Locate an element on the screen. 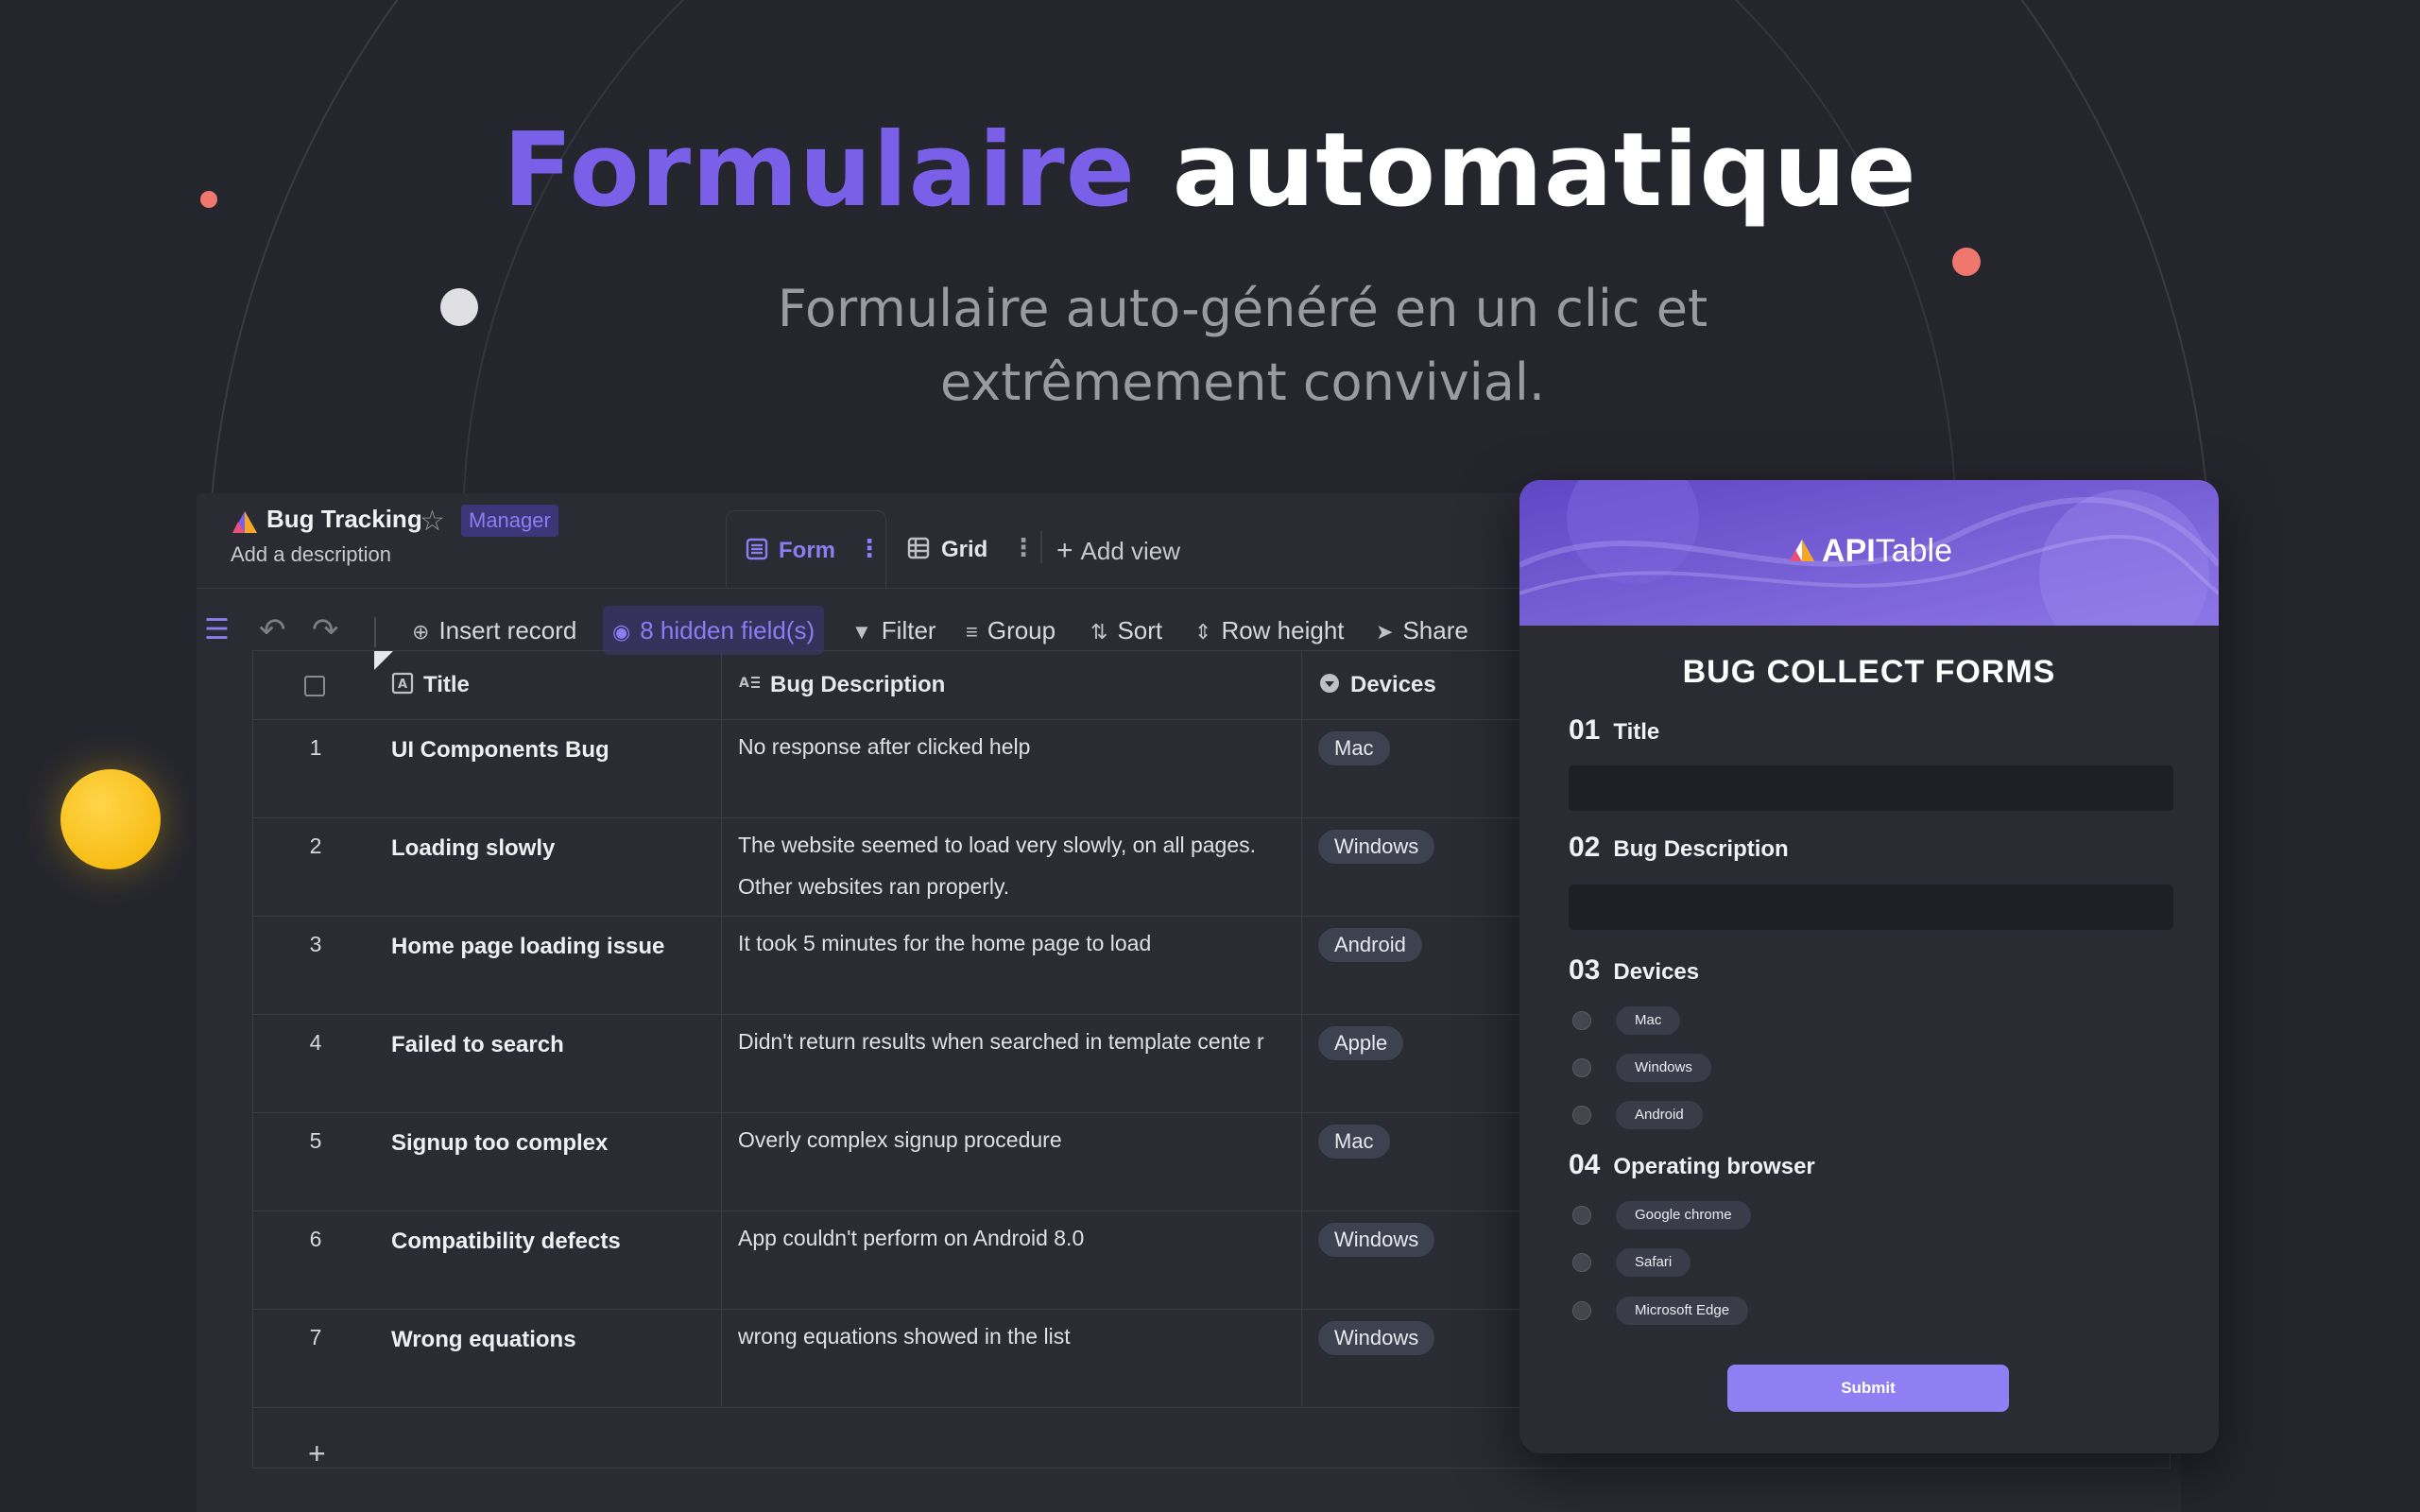 This screenshot has width=2420, height=1512. share-label: Share is located at coordinates (1435, 630).